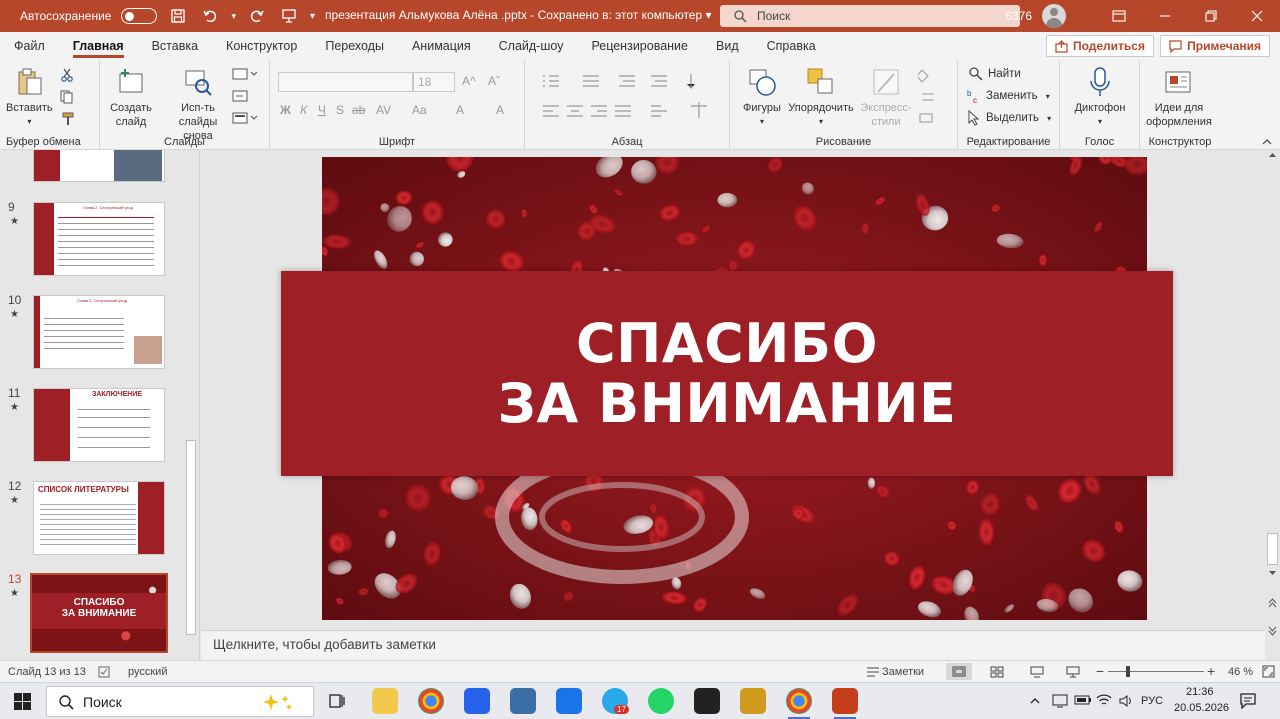  I want to click on shadow-button: S, so click(340, 110).